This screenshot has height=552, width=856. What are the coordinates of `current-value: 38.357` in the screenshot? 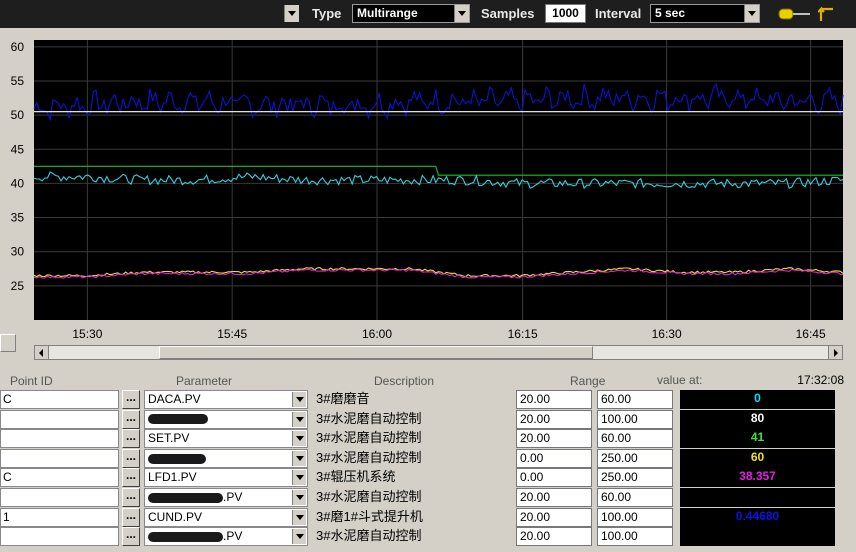 It's located at (757, 478).